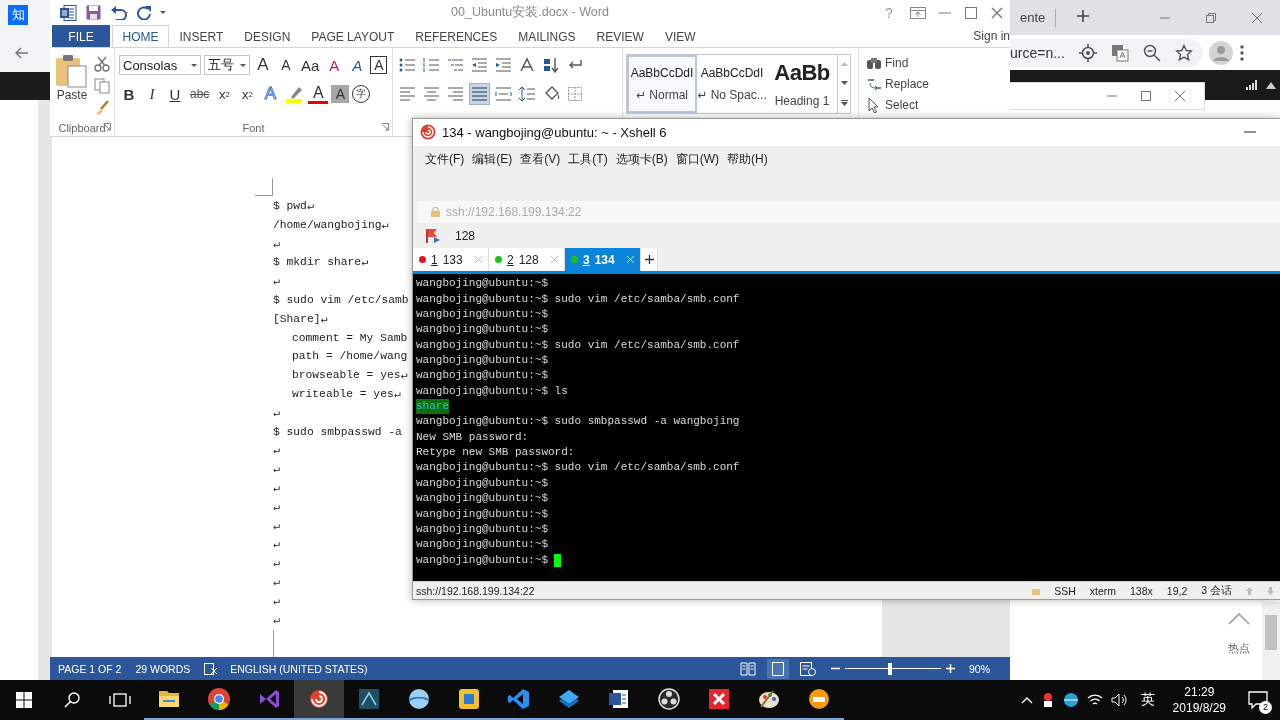 The image size is (1280, 720). Describe the element at coordinates (263, 65) in the screenshot. I see `grow-font-button: A` at that location.